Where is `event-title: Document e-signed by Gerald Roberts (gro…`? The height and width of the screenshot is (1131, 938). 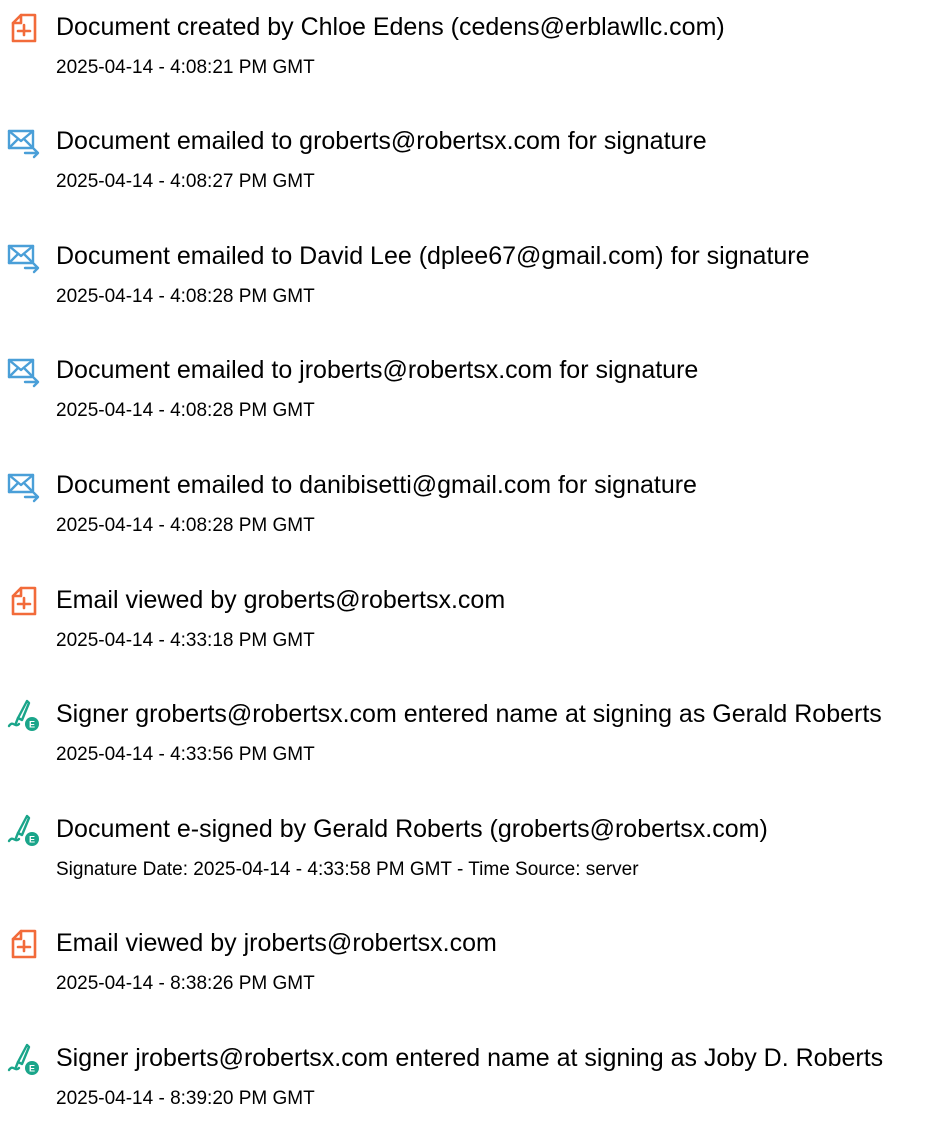
event-title: Document e-signed by Gerald Roberts (gro… is located at coordinates (412, 829).